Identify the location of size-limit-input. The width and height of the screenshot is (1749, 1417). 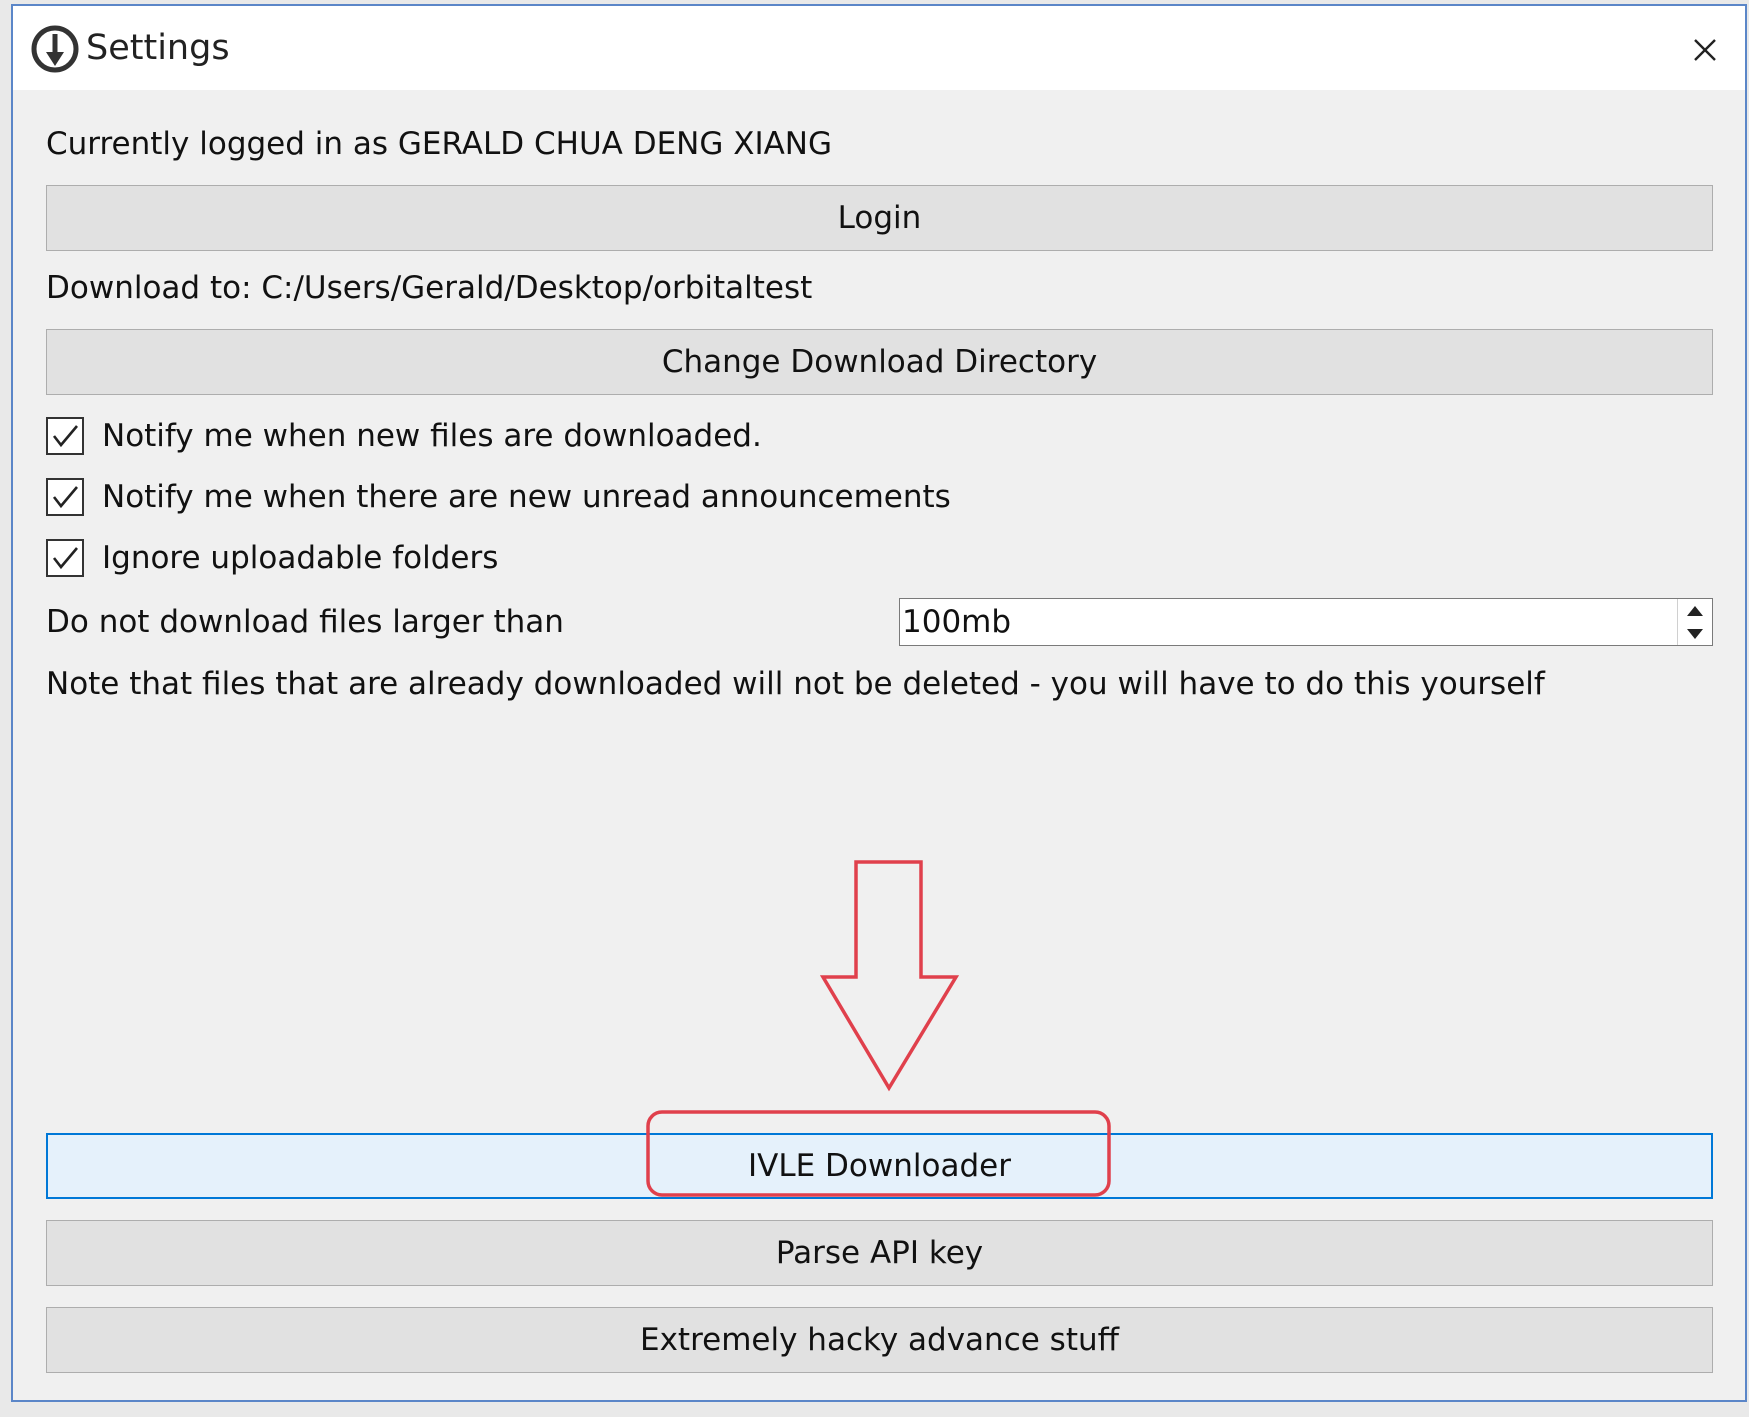
(1289, 622).